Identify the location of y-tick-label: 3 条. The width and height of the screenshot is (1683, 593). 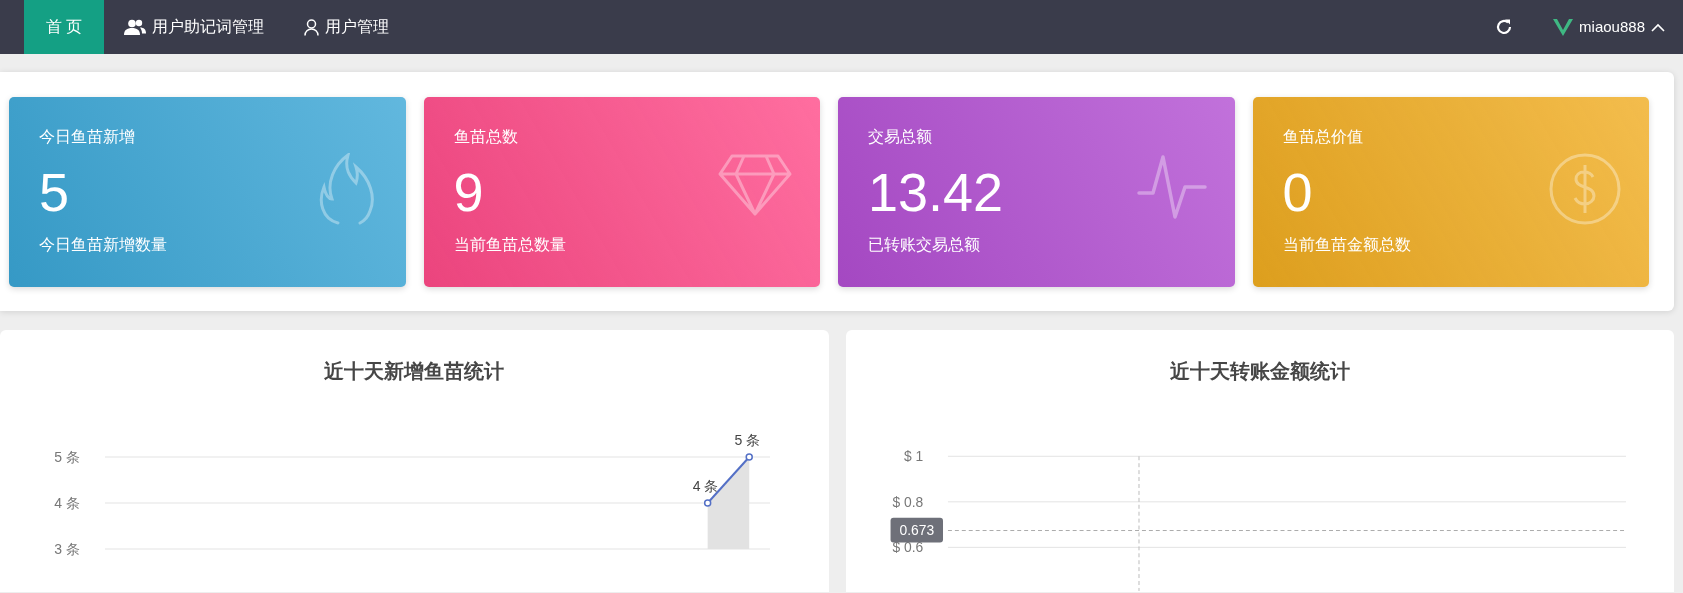
(67, 549).